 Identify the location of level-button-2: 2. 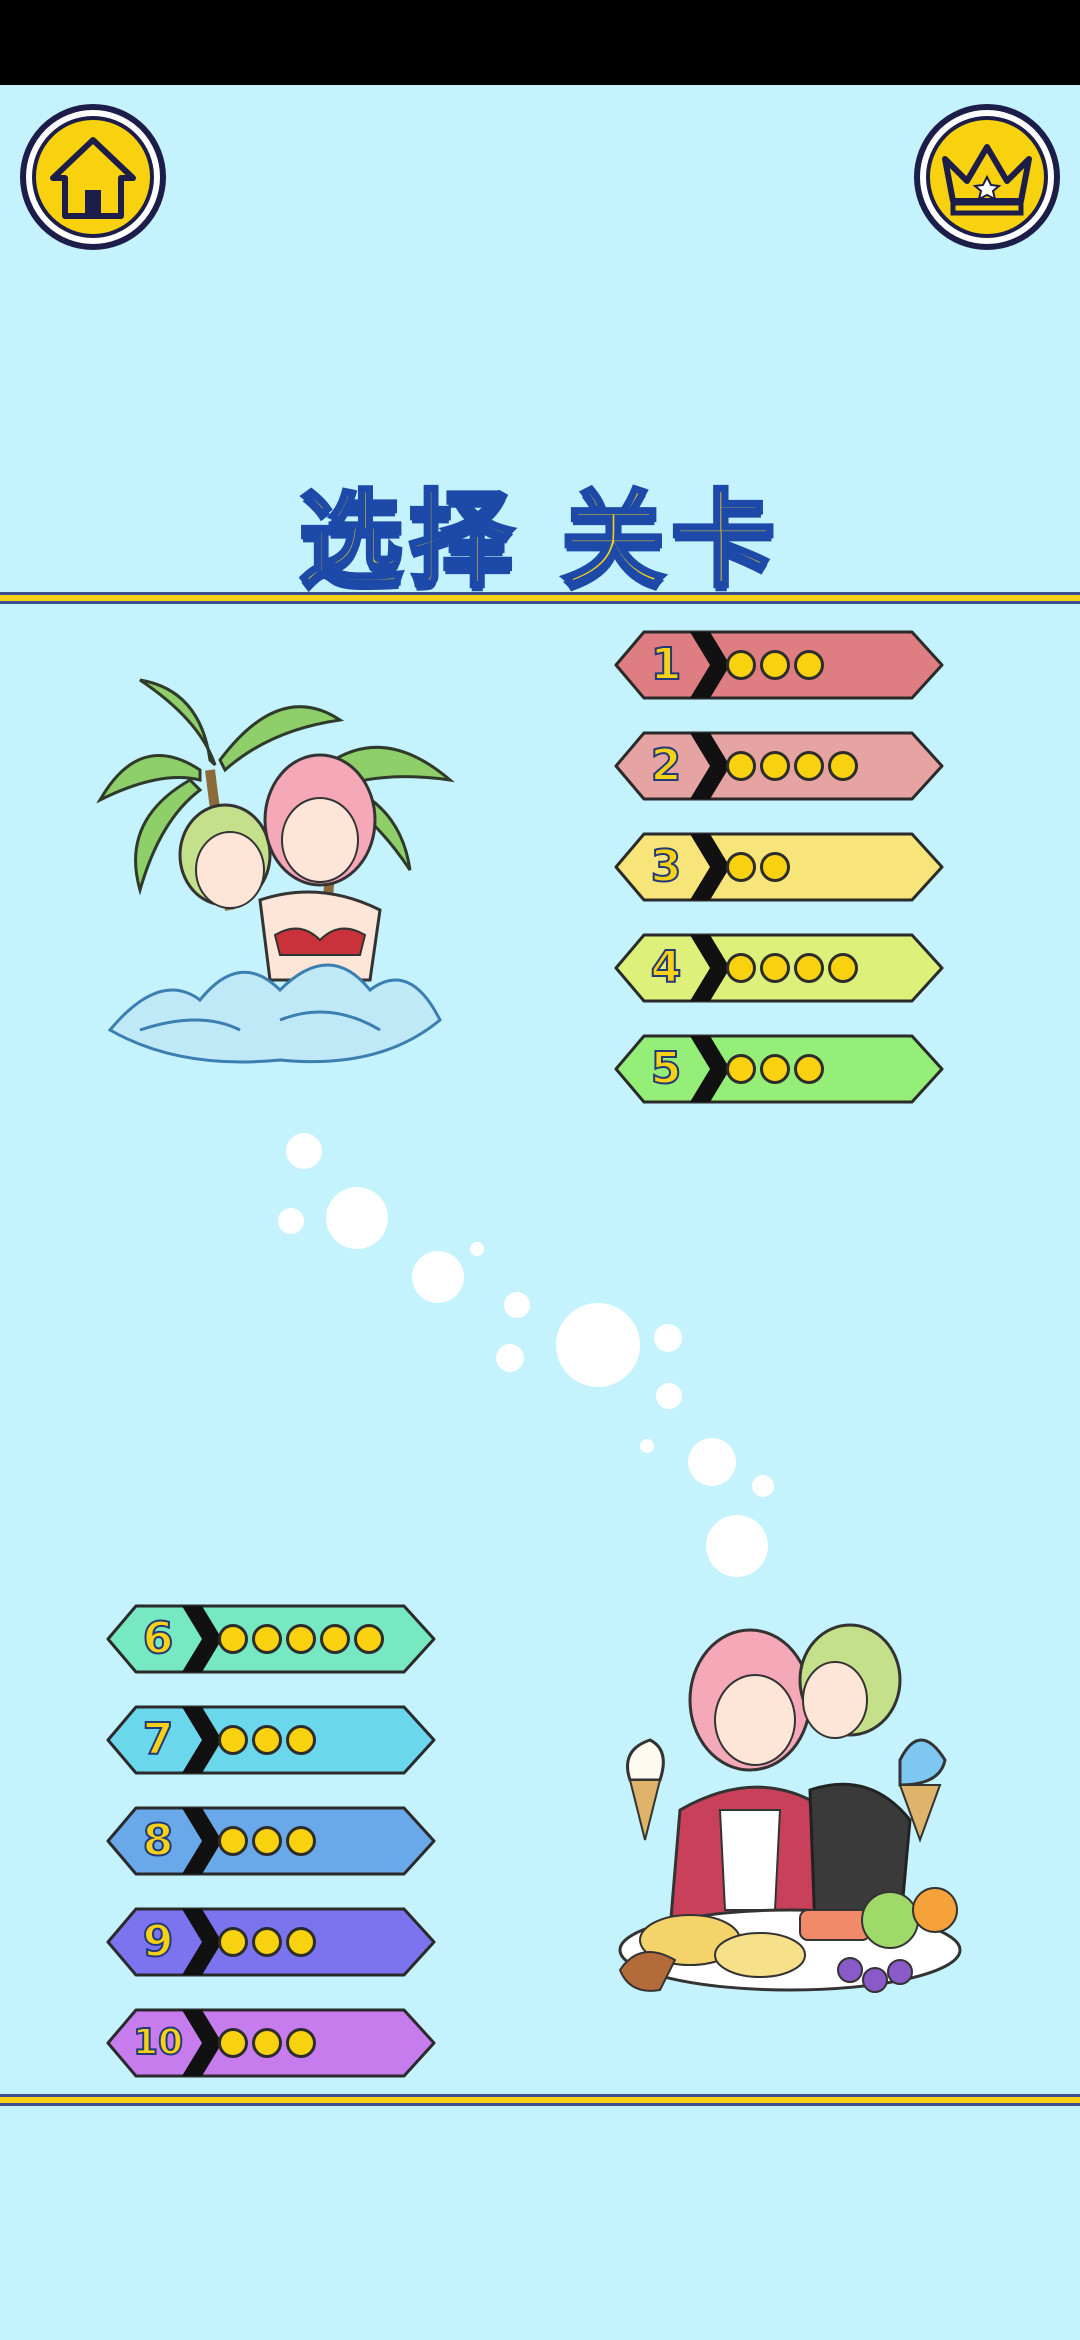
(779, 766).